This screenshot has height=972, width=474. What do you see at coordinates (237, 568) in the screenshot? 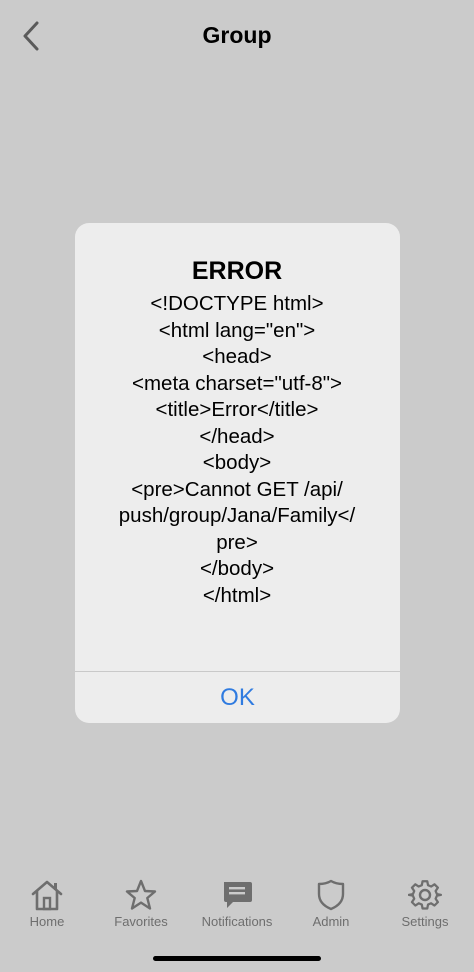
I see `alert-message-line: </body>` at bounding box center [237, 568].